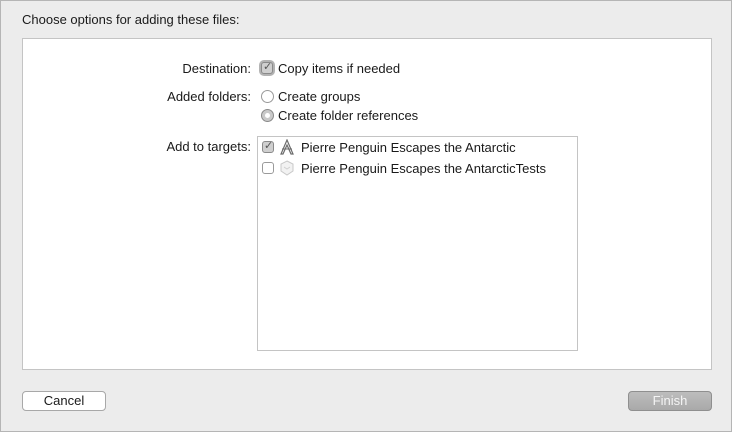 This screenshot has width=732, height=432. I want to click on destination-label: Destination:, so click(216, 68).